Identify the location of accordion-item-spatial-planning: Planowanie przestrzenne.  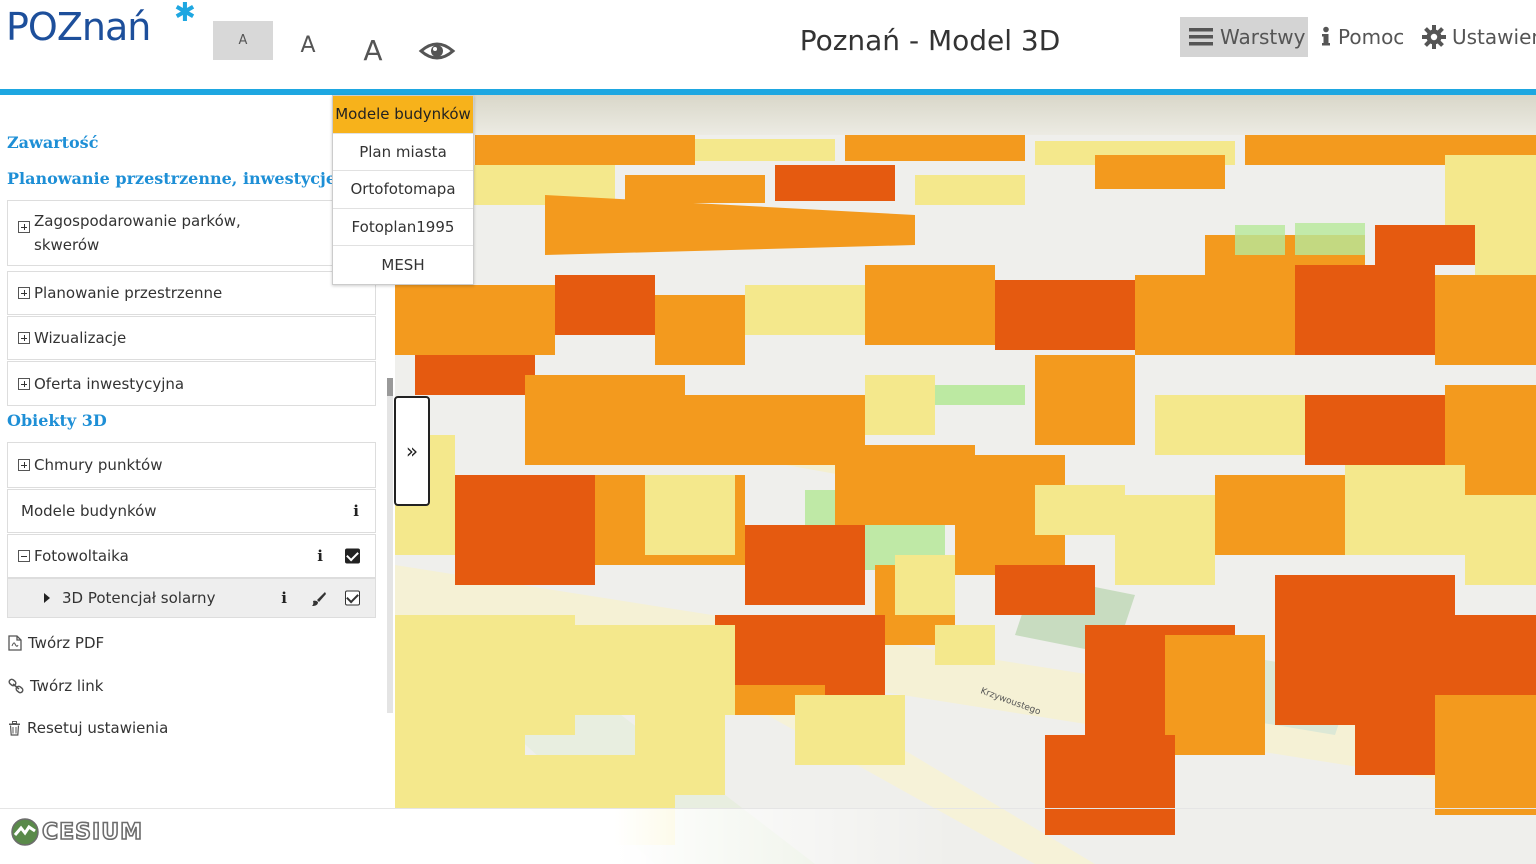
(191, 293).